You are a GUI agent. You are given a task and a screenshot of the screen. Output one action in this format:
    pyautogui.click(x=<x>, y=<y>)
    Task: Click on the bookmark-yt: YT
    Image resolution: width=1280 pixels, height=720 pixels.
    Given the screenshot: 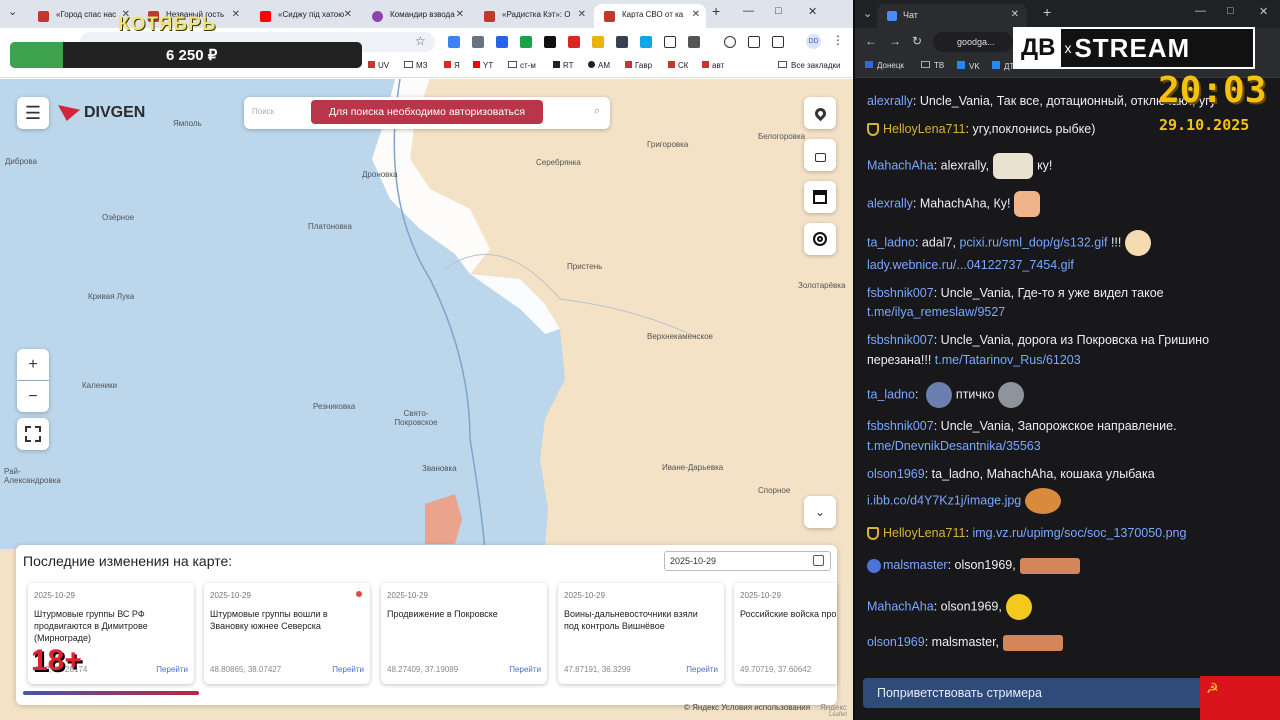 What is the action you would take?
    pyautogui.click(x=483, y=65)
    